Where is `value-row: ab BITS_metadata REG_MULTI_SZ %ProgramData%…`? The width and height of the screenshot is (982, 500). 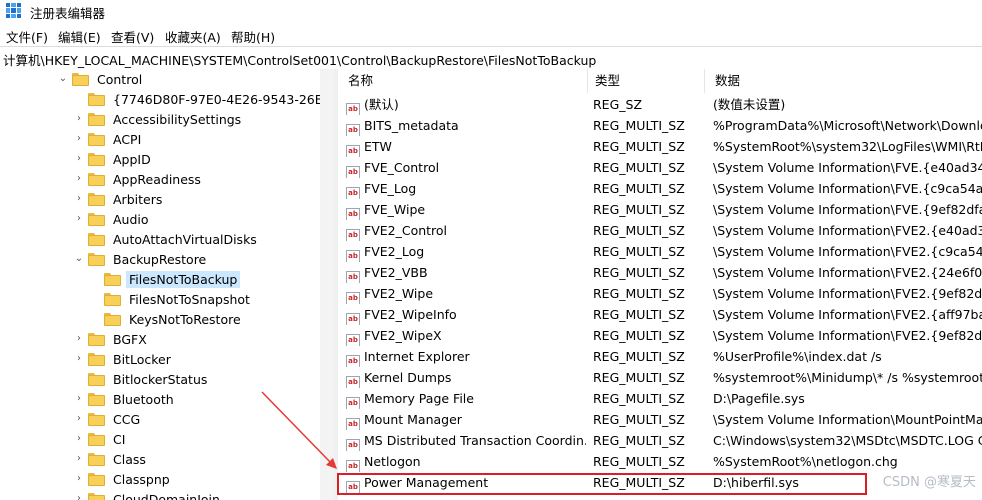 value-row: ab BITS_metadata REG_MULTI_SZ %ProgramData%… is located at coordinates (660, 125).